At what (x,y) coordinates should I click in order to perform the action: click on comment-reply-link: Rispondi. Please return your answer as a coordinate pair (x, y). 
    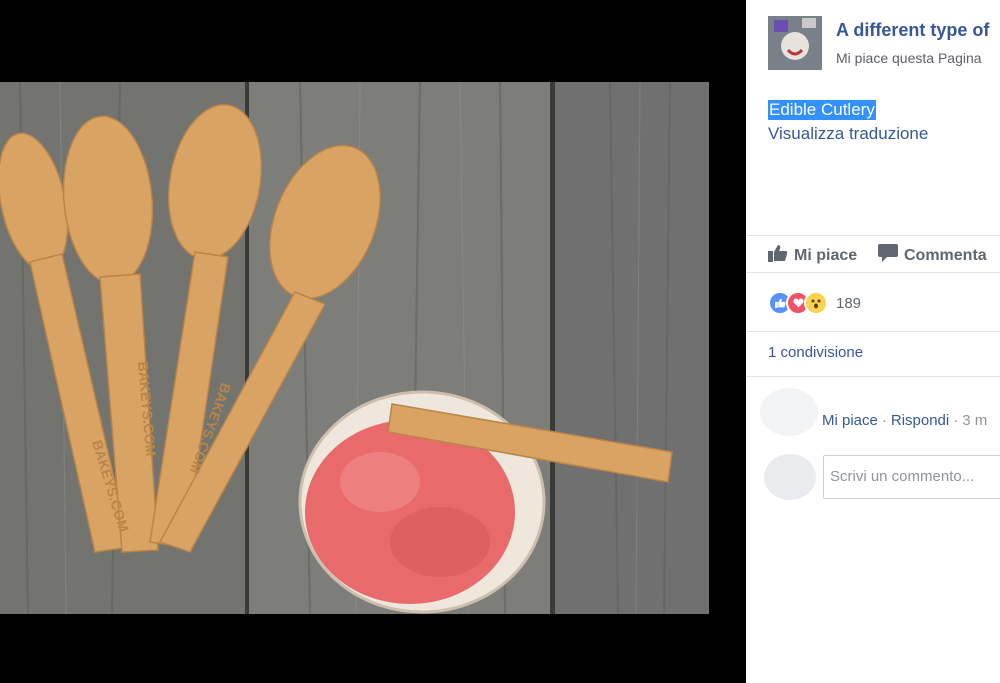
    Looking at the image, I should click on (920, 420).